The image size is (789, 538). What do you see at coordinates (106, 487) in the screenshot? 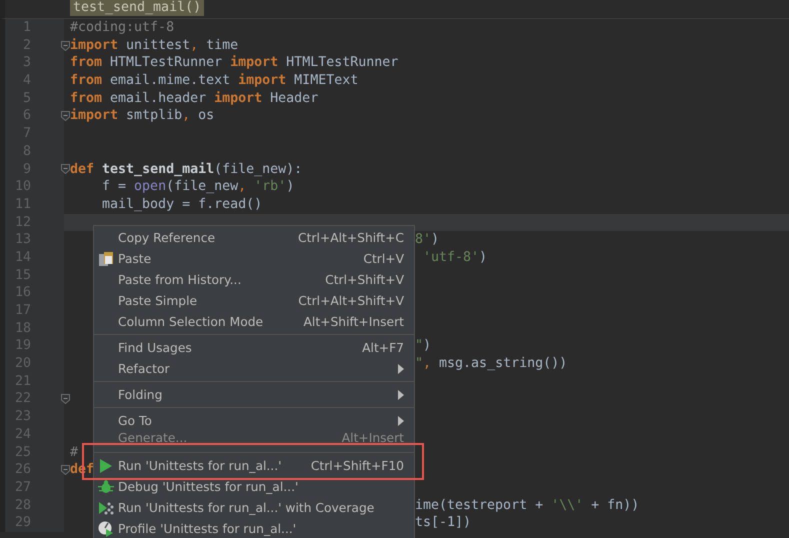
I see `bug-icon` at bounding box center [106, 487].